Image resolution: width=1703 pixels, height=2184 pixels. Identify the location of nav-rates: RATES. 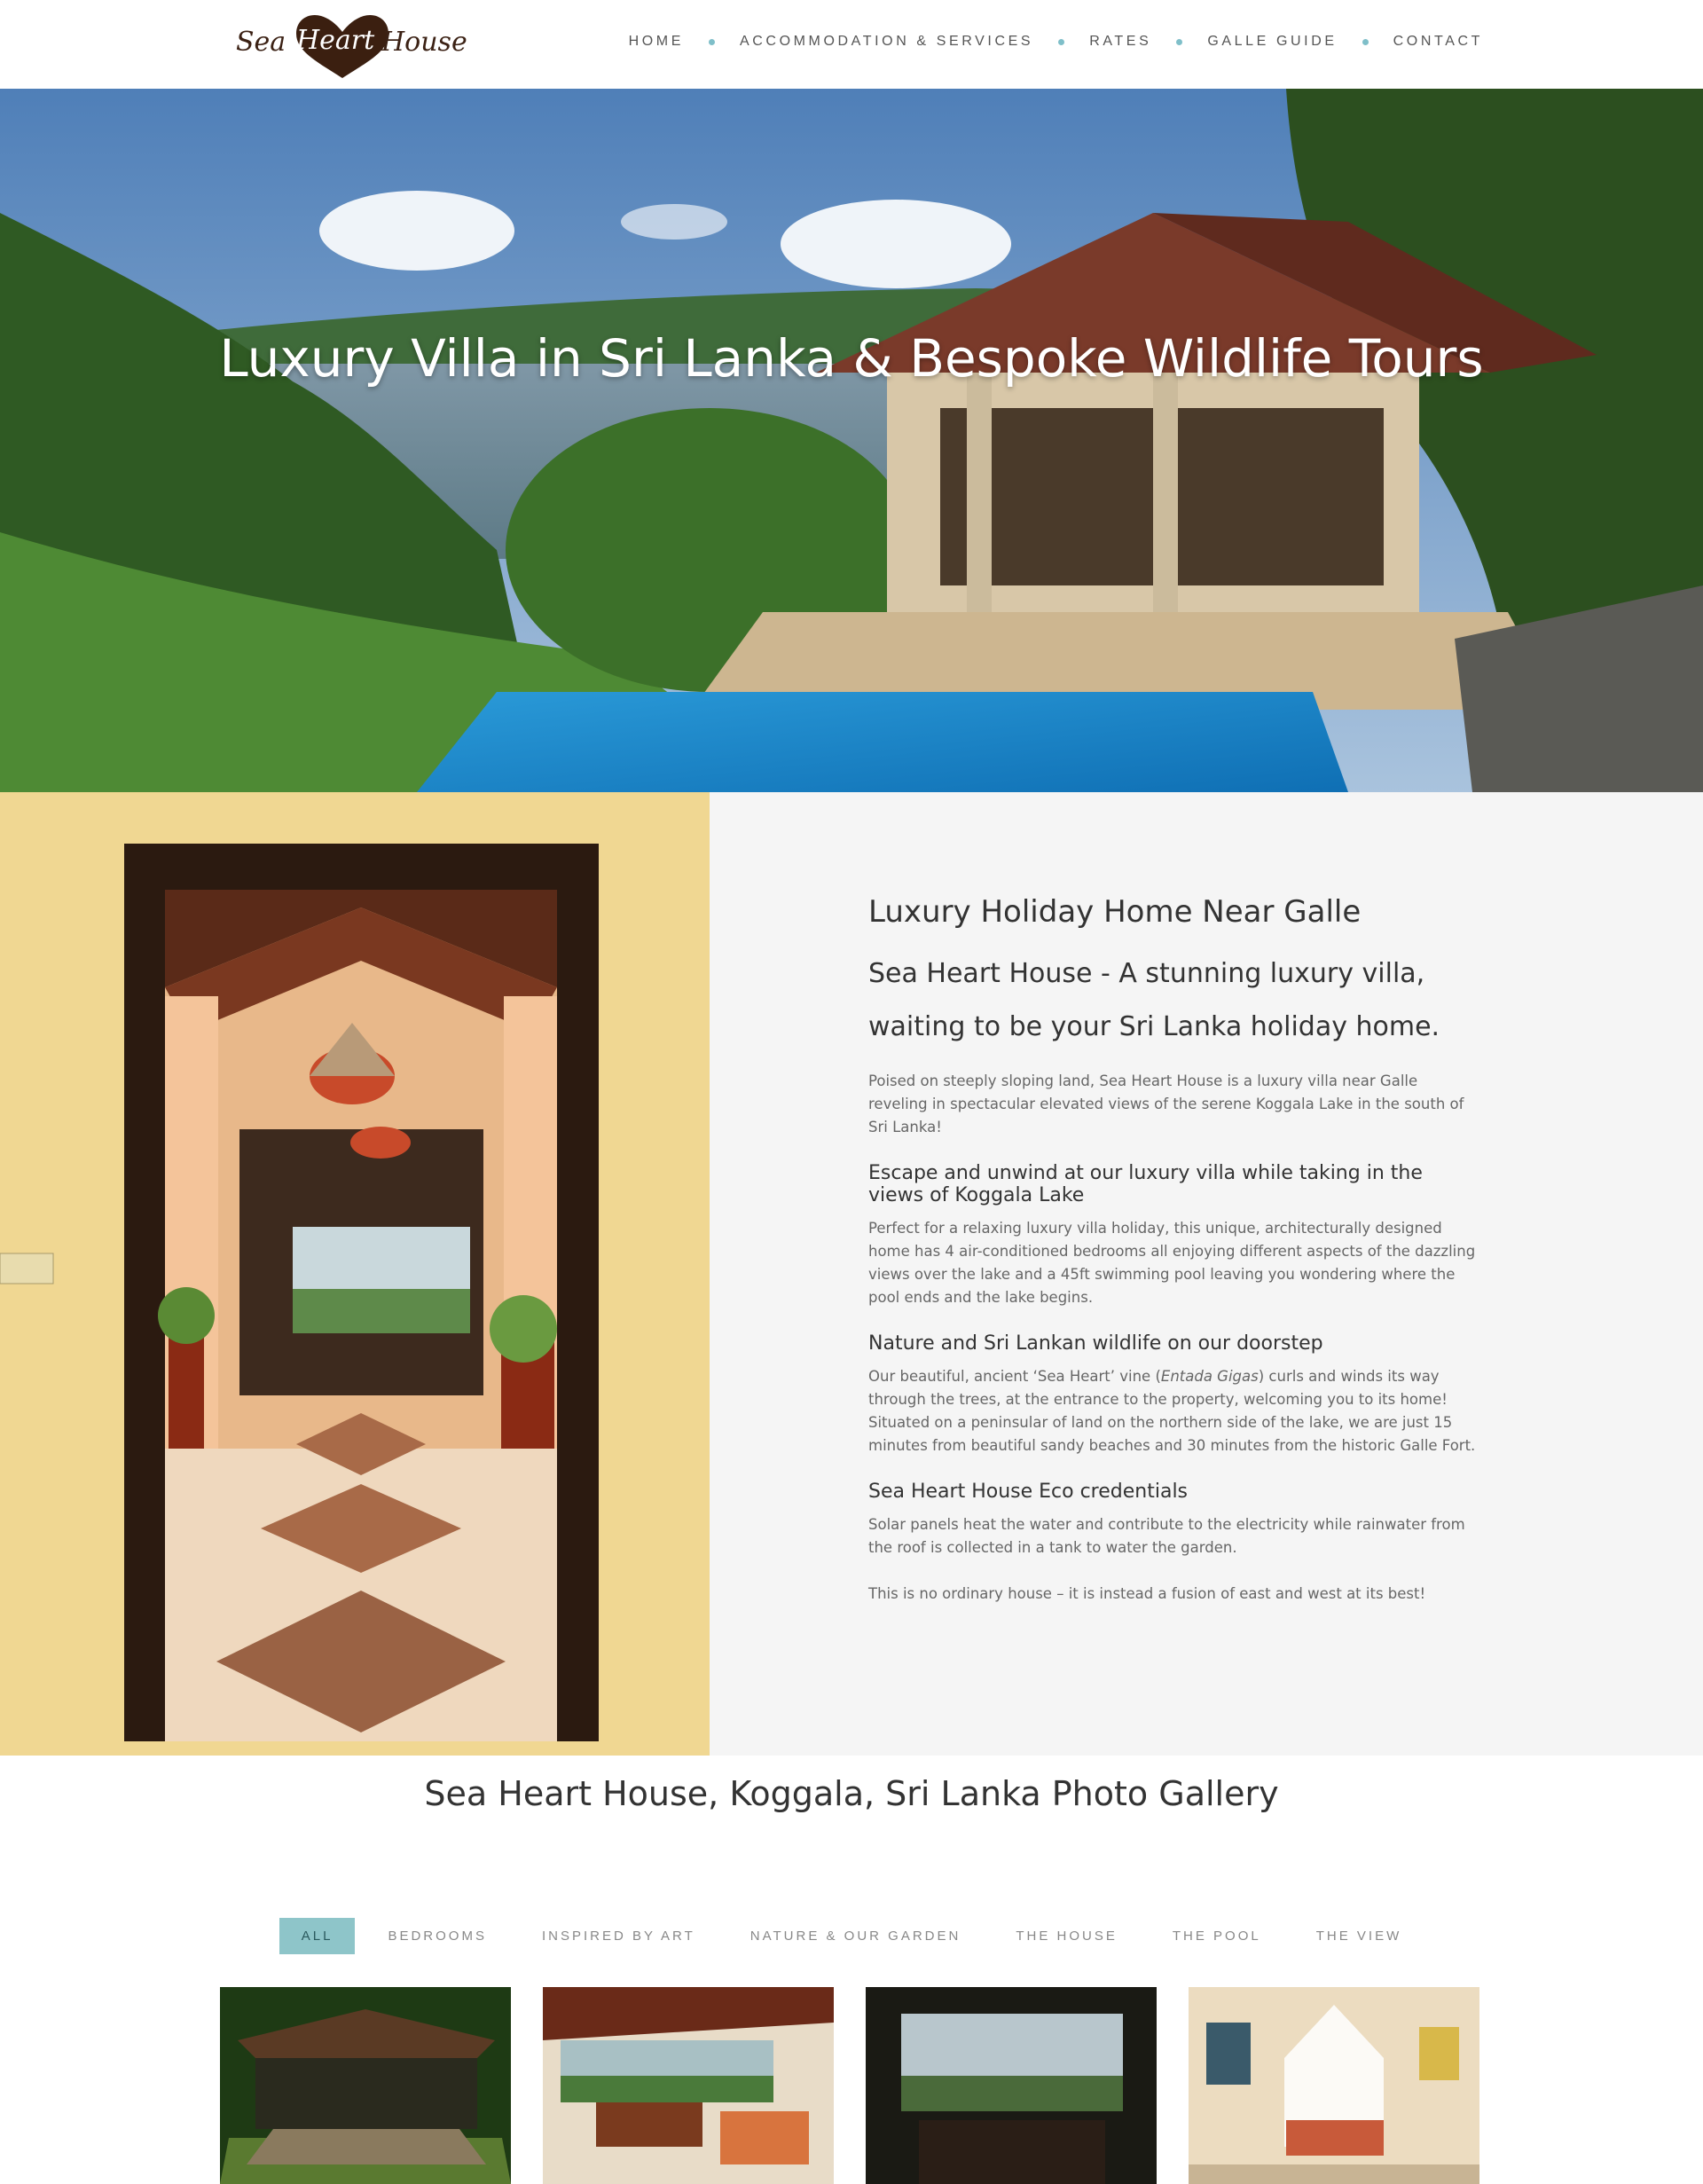
(1120, 42).